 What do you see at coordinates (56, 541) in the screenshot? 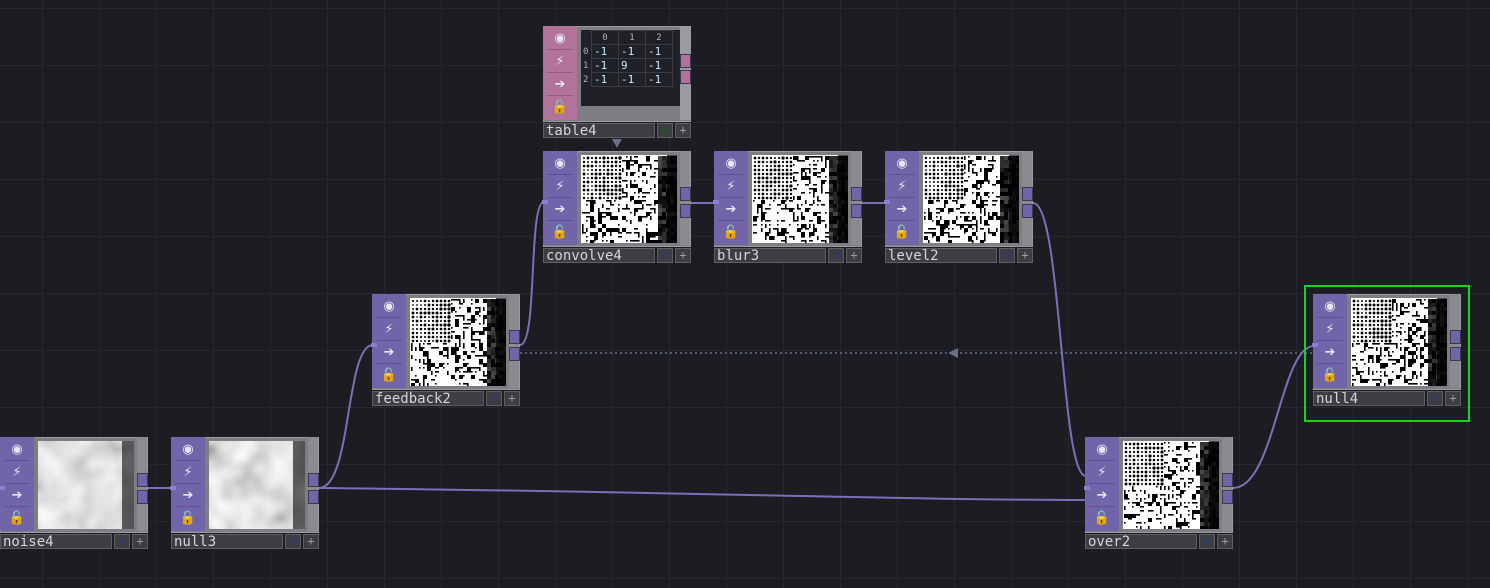
I see `node-label: noise4` at bounding box center [56, 541].